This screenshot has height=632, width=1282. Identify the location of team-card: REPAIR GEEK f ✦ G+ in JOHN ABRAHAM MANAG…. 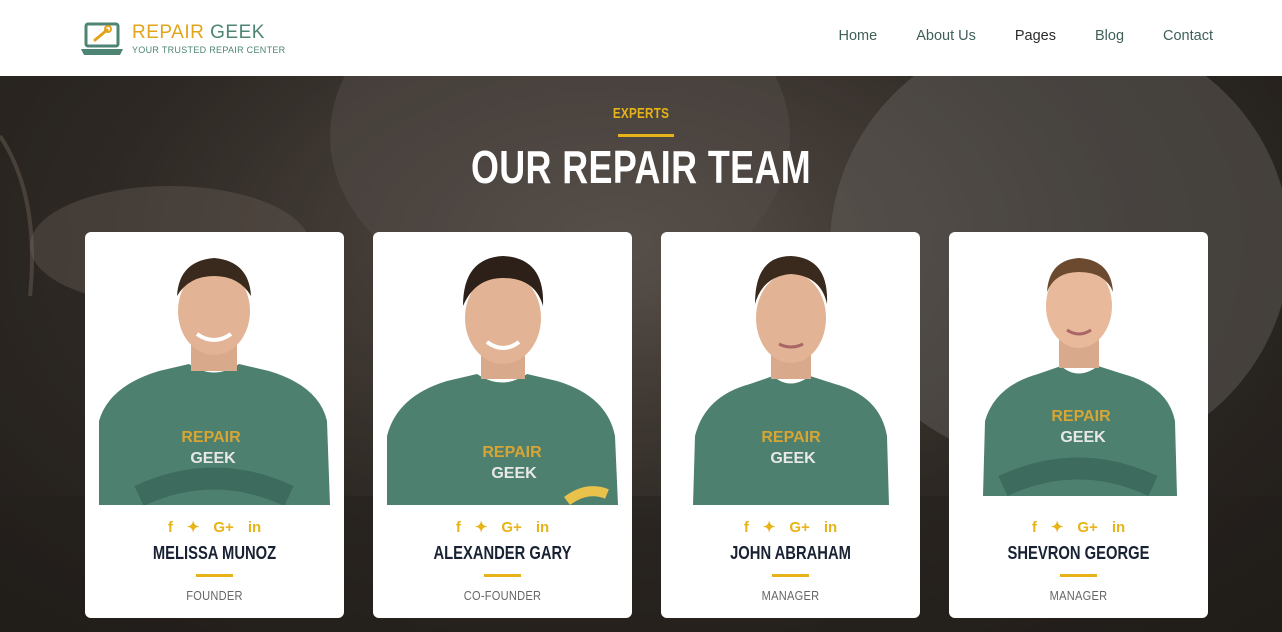
(790, 425).